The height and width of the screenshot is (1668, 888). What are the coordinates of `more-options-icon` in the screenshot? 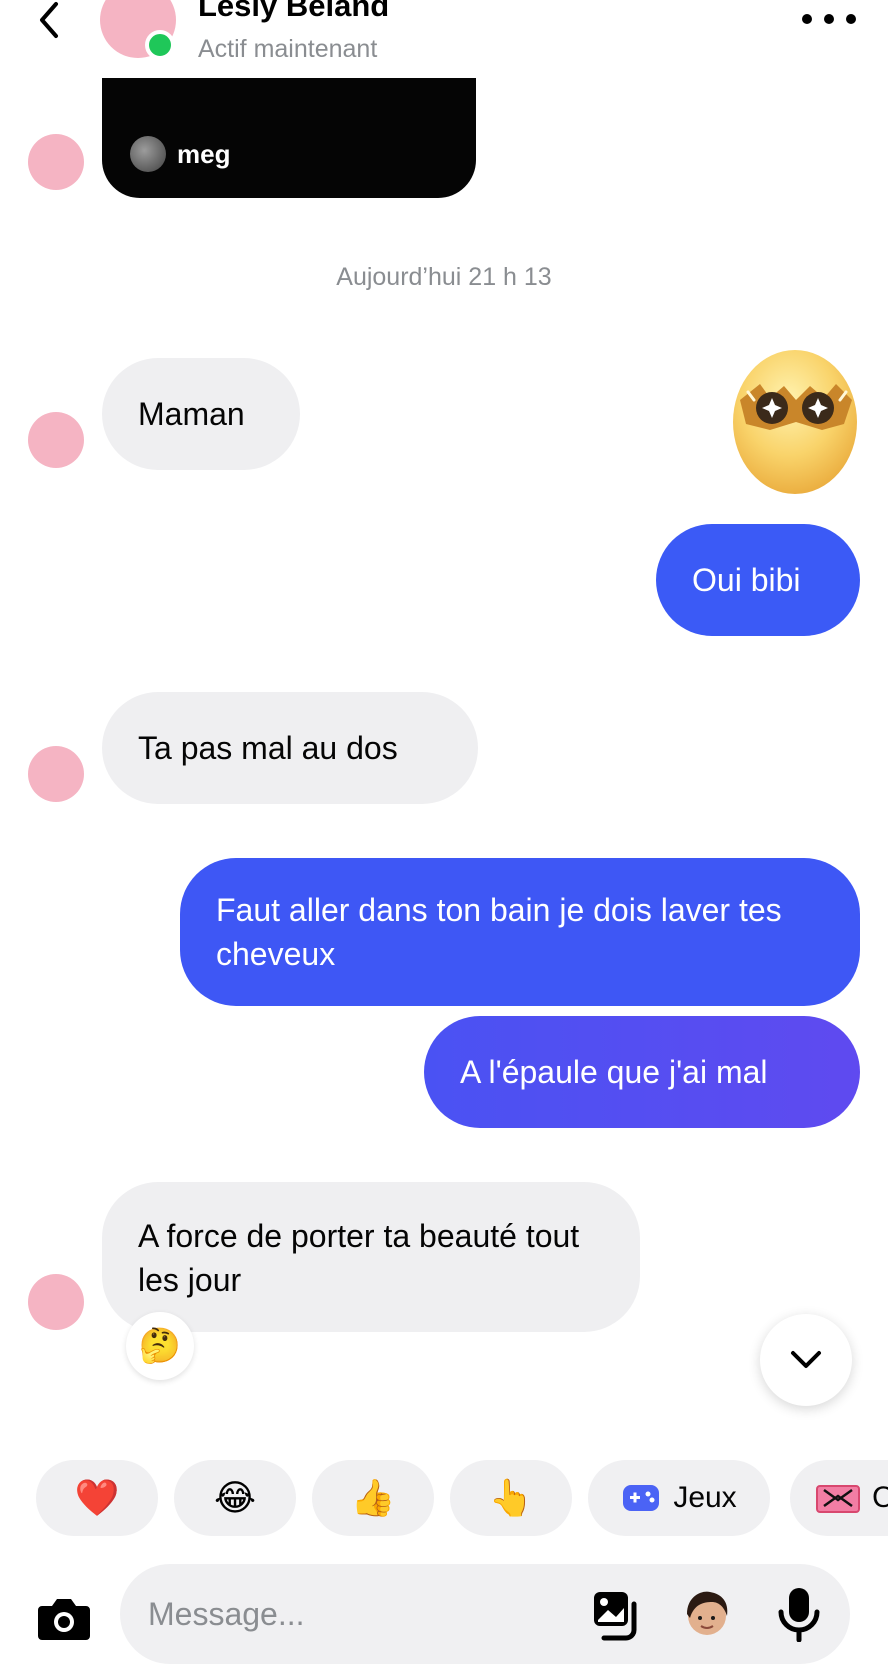 It's located at (829, 19).